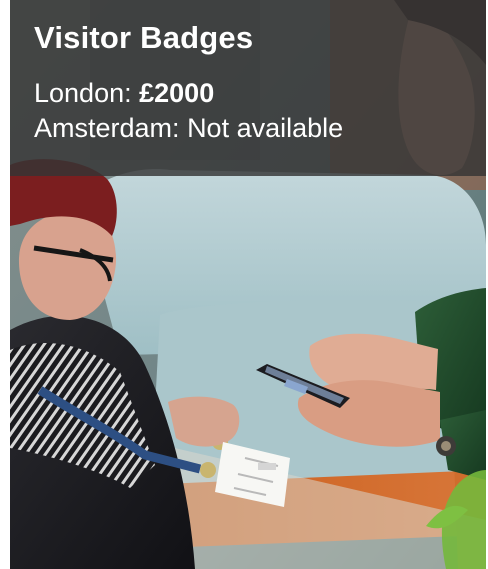 This screenshot has height=569, width=488. What do you see at coordinates (144, 37) in the screenshot?
I see `card-title: Visitor Badges` at bounding box center [144, 37].